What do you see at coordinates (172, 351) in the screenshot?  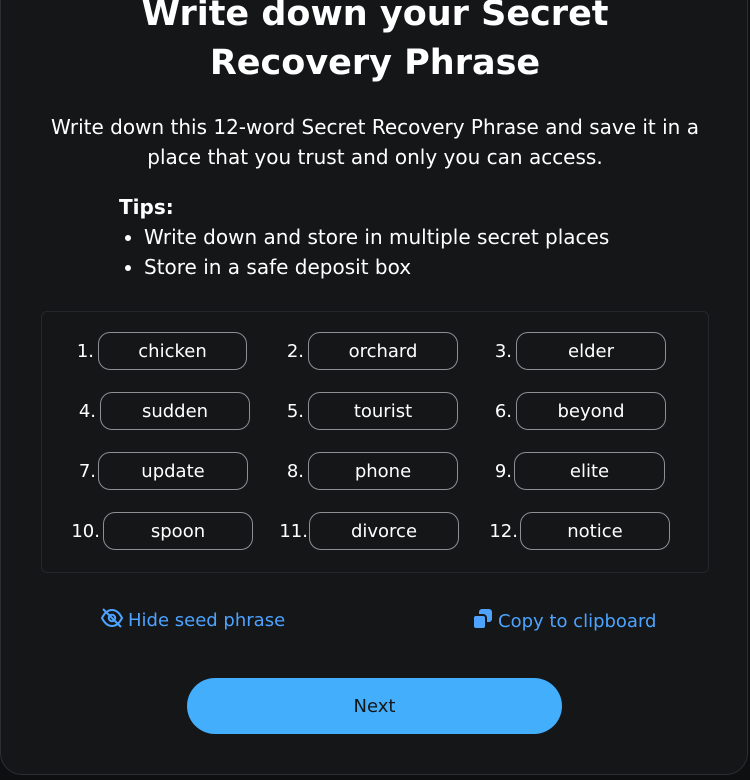 I see `seed-word-pill: chicken` at bounding box center [172, 351].